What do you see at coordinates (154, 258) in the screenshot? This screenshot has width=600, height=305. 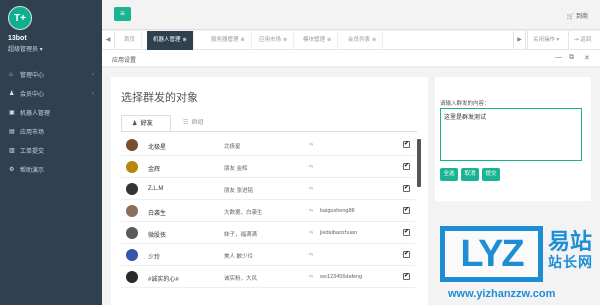 I see `contact-name: 少玲` at bounding box center [154, 258].